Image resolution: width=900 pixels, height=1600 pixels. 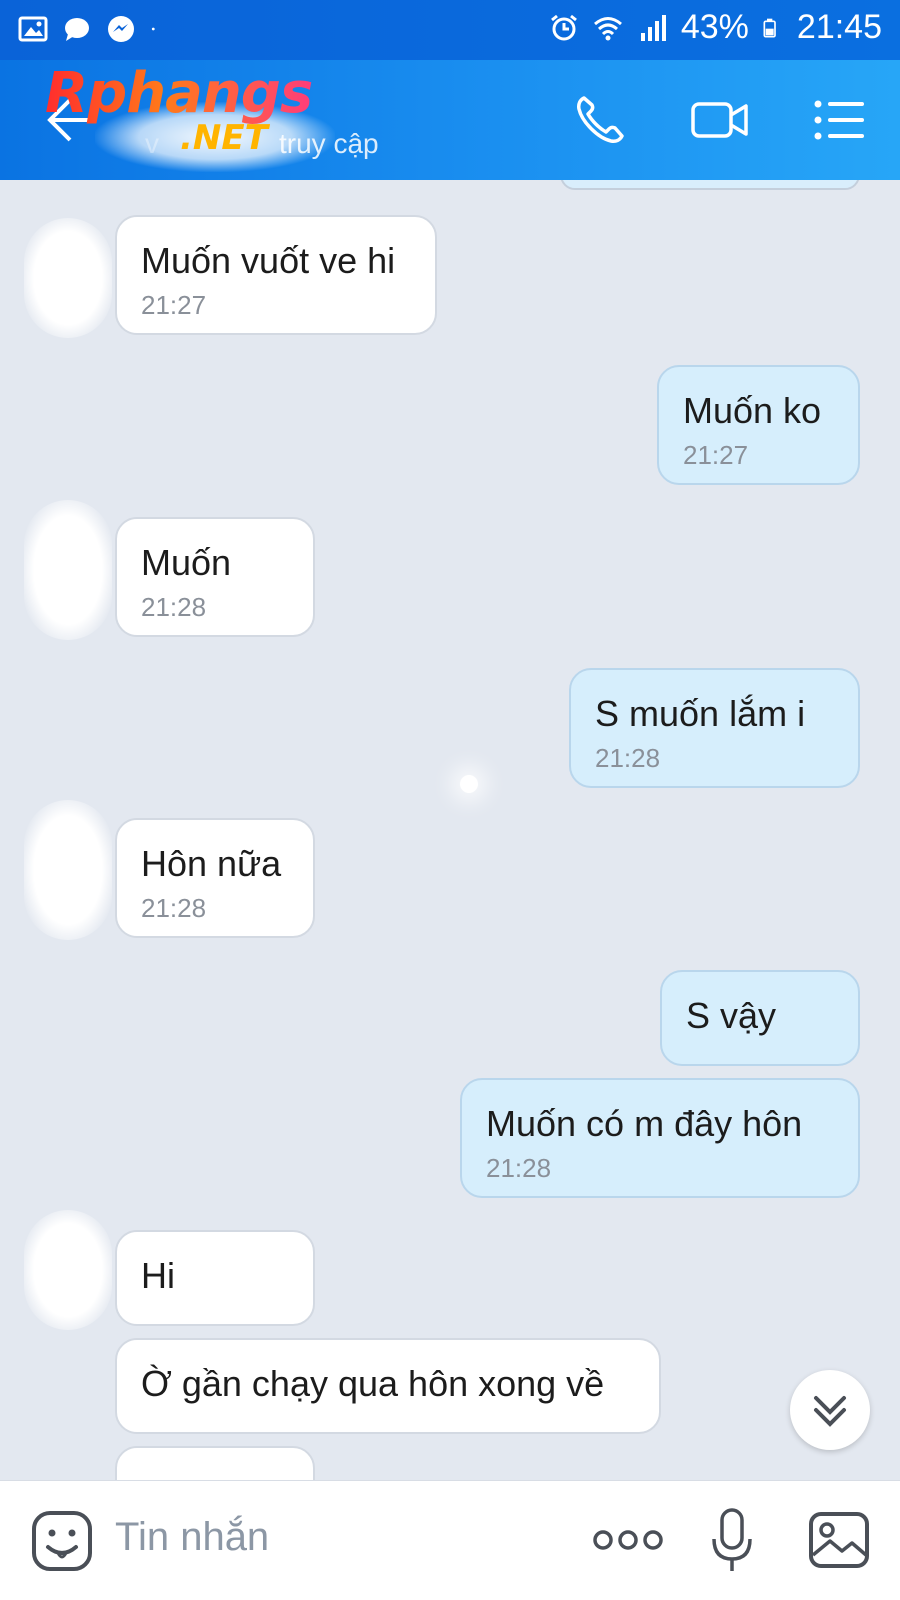 What do you see at coordinates (153, 29) in the screenshot?
I see `dot-icon` at bounding box center [153, 29].